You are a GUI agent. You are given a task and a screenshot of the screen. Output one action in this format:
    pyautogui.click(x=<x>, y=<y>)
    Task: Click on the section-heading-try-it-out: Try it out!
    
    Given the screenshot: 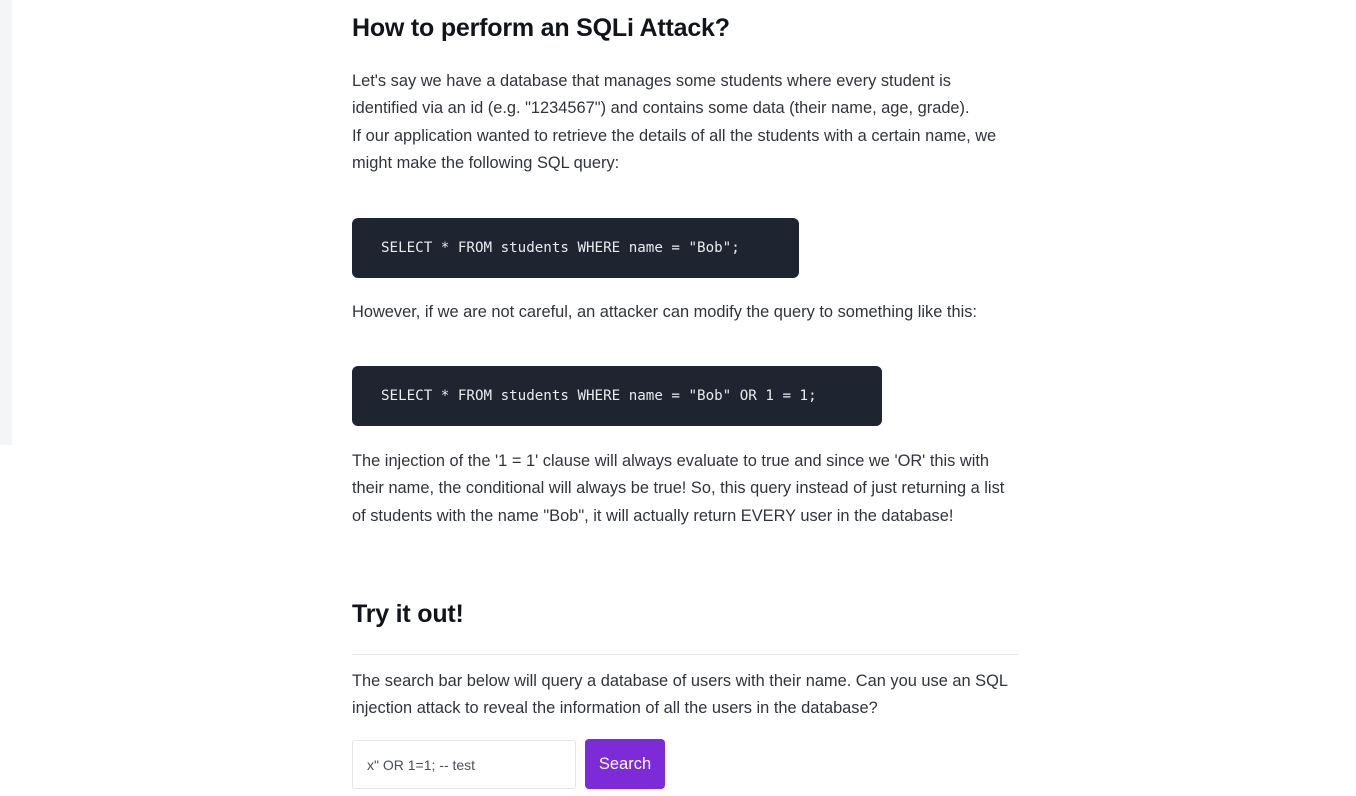 What is the action you would take?
    pyautogui.click(x=408, y=614)
    